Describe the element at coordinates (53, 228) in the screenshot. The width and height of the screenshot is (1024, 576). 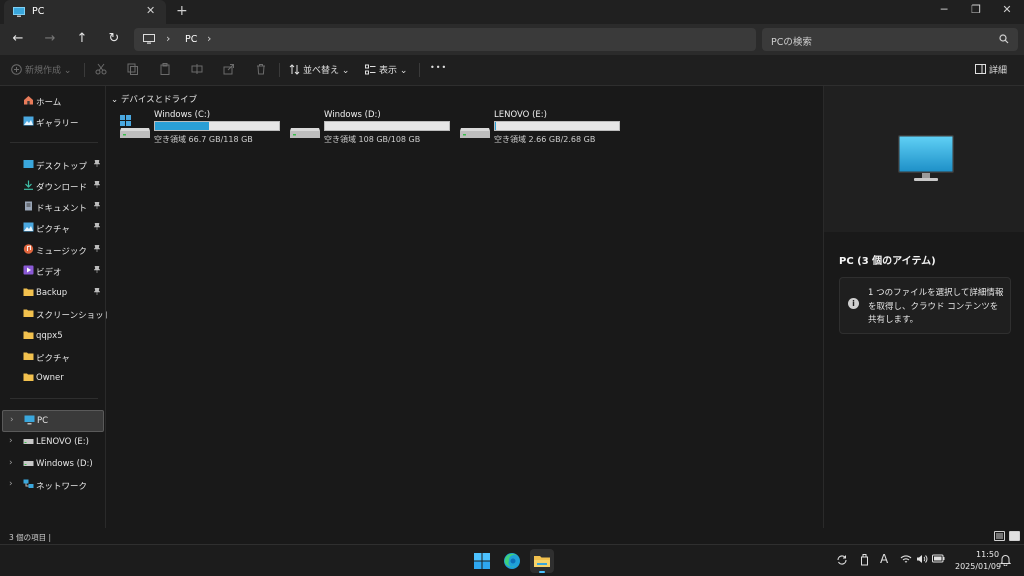
I see `sidebar-item-pictures: ピクチャ` at that location.